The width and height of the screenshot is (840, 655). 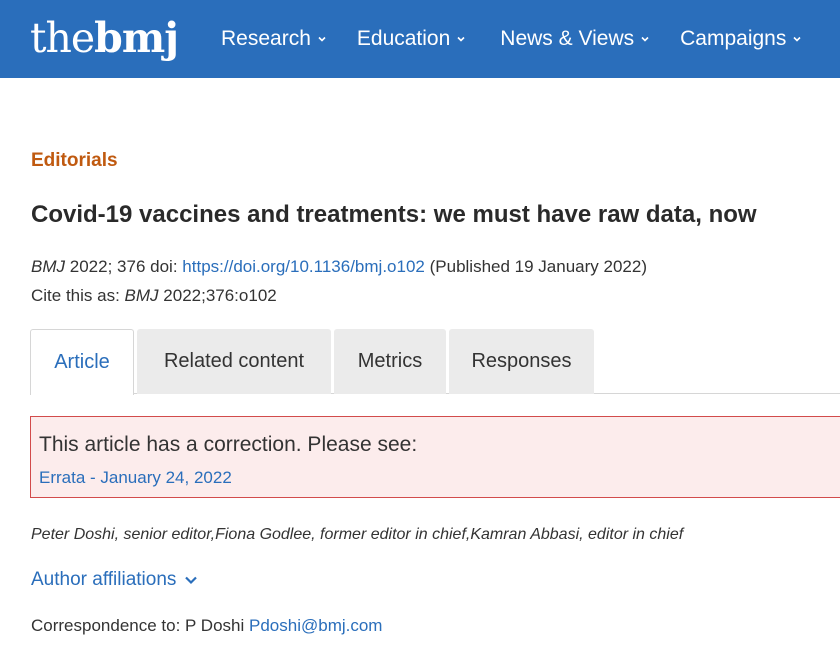 I want to click on nav-research-label: Research, so click(x=266, y=38).